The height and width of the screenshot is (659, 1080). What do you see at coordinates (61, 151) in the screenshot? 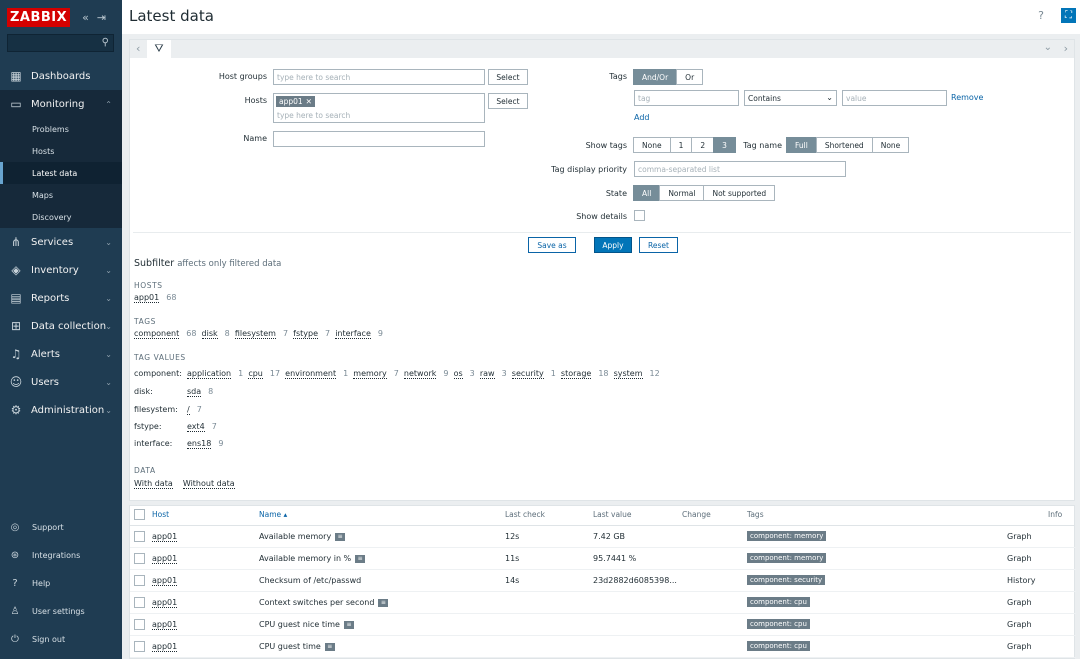
I see `submenu-hosts: Hosts` at bounding box center [61, 151].